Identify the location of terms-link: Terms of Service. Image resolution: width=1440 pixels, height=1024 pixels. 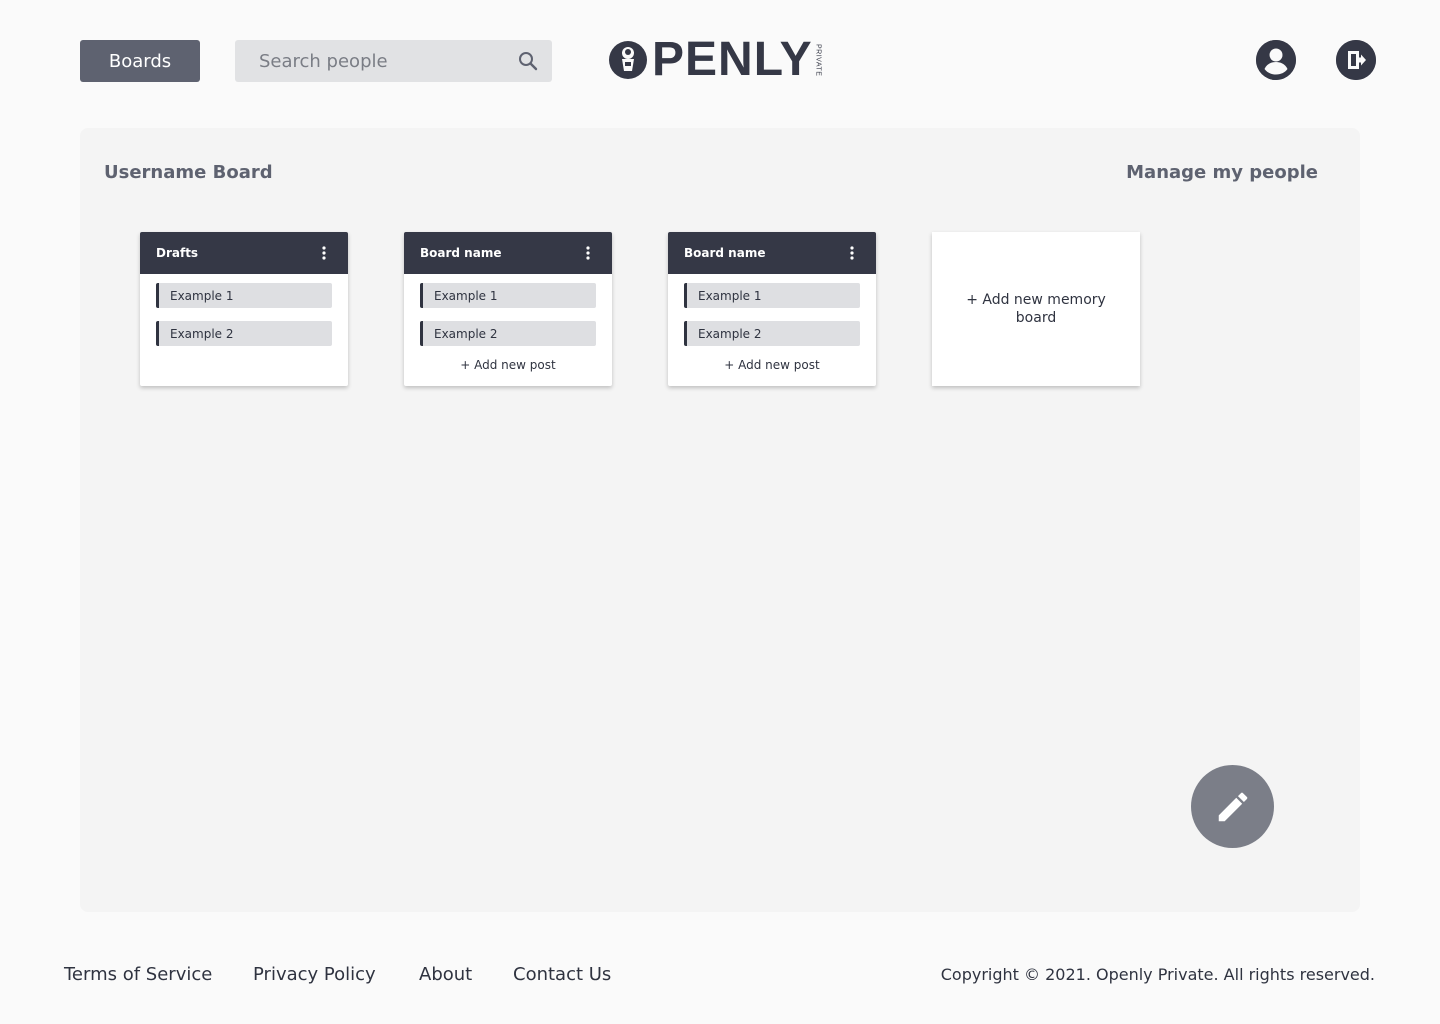
(138, 974).